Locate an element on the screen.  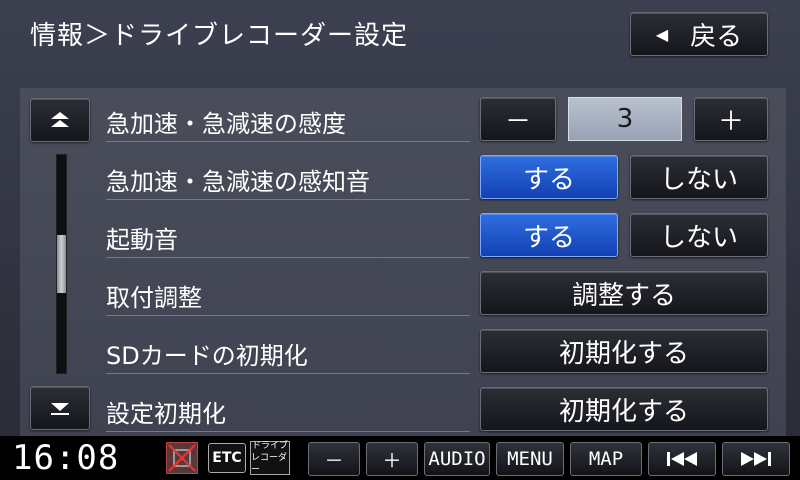
reset-settings-button: 初期化する is located at coordinates (624, 409).